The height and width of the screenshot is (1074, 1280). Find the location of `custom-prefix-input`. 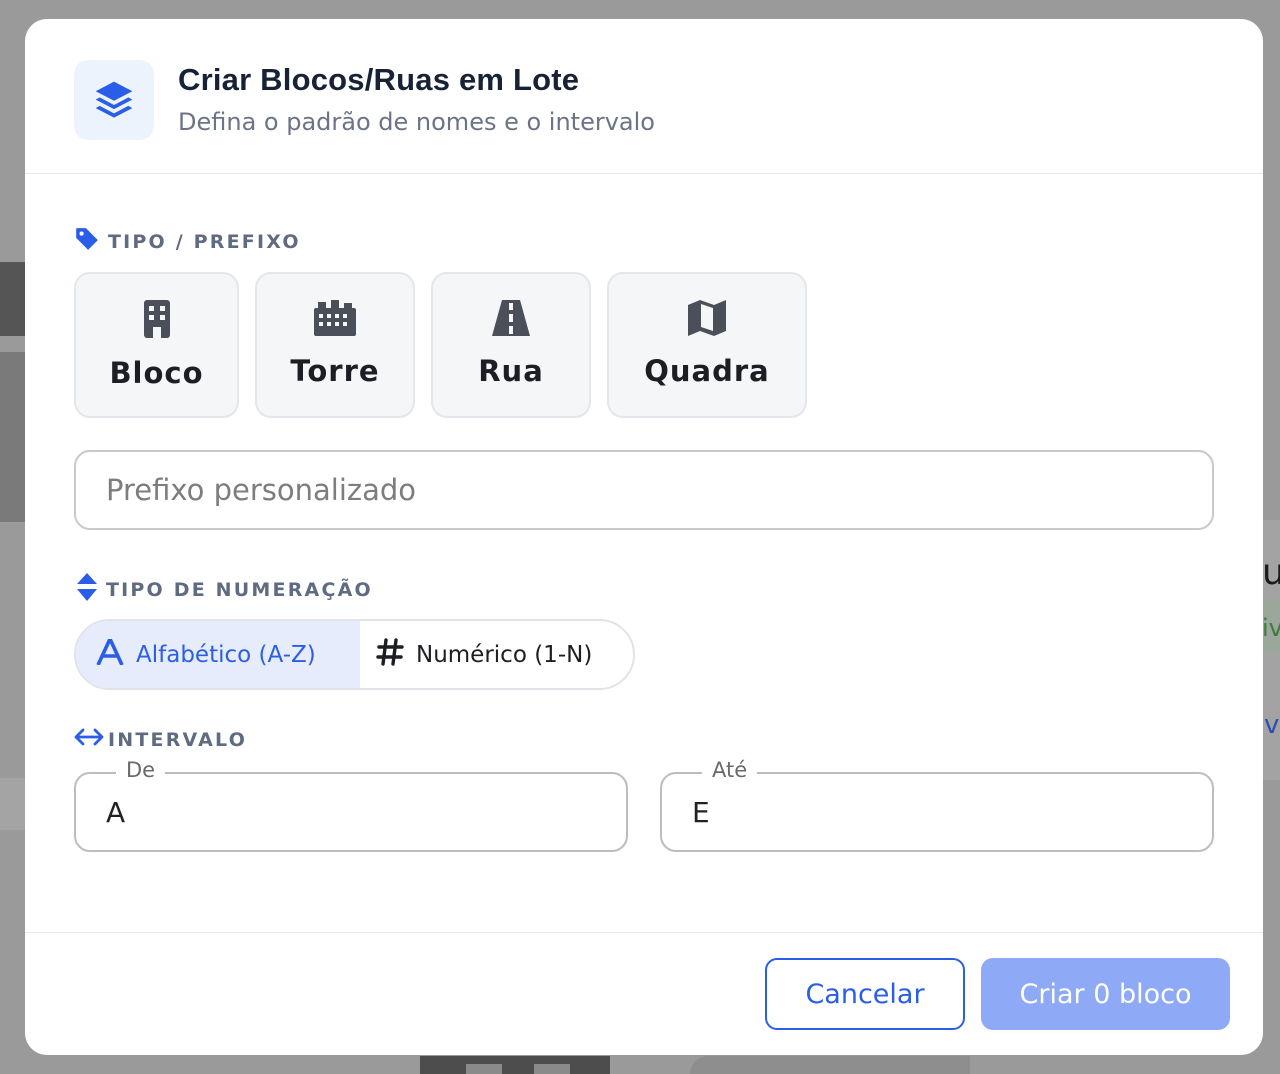

custom-prefix-input is located at coordinates (644, 490).